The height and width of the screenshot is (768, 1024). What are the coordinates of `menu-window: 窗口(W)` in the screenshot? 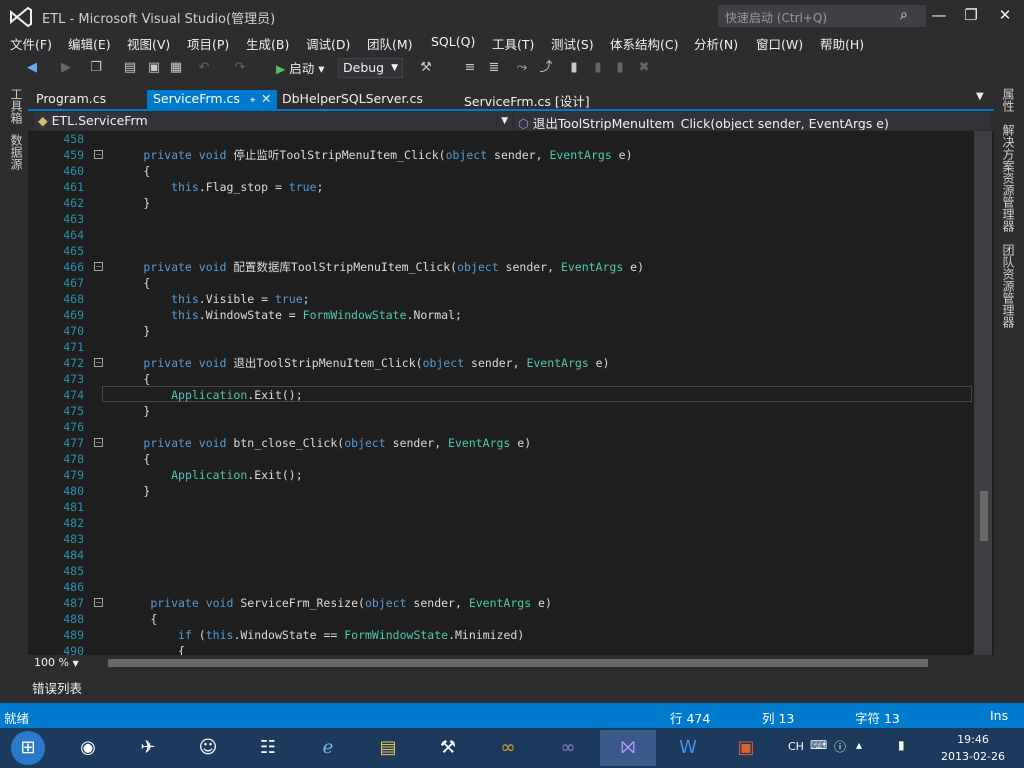 It's located at (779, 43).